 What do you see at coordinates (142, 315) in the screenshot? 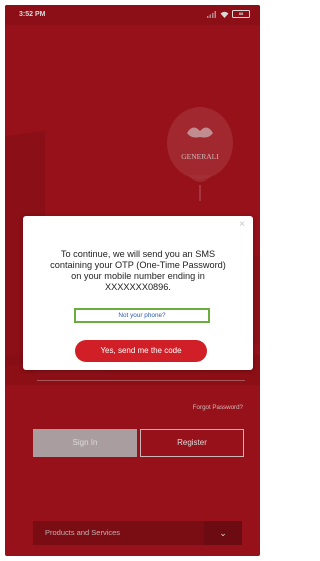
I see `not-your-phone-link: Not your phone?` at bounding box center [142, 315].